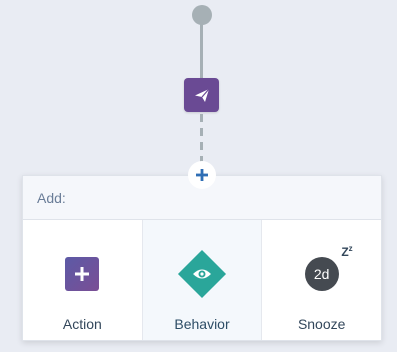 The image size is (397, 352). Describe the element at coordinates (202, 274) in the screenshot. I see `eye-diamond-icon` at that location.